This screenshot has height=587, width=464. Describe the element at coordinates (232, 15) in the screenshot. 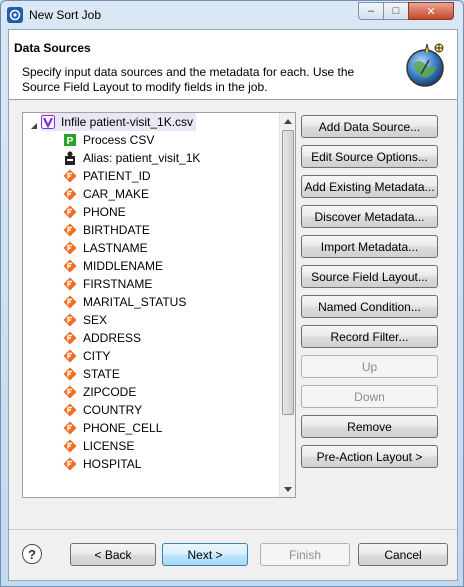

I see `title-bar: New Sort Job – □ ✕` at that location.